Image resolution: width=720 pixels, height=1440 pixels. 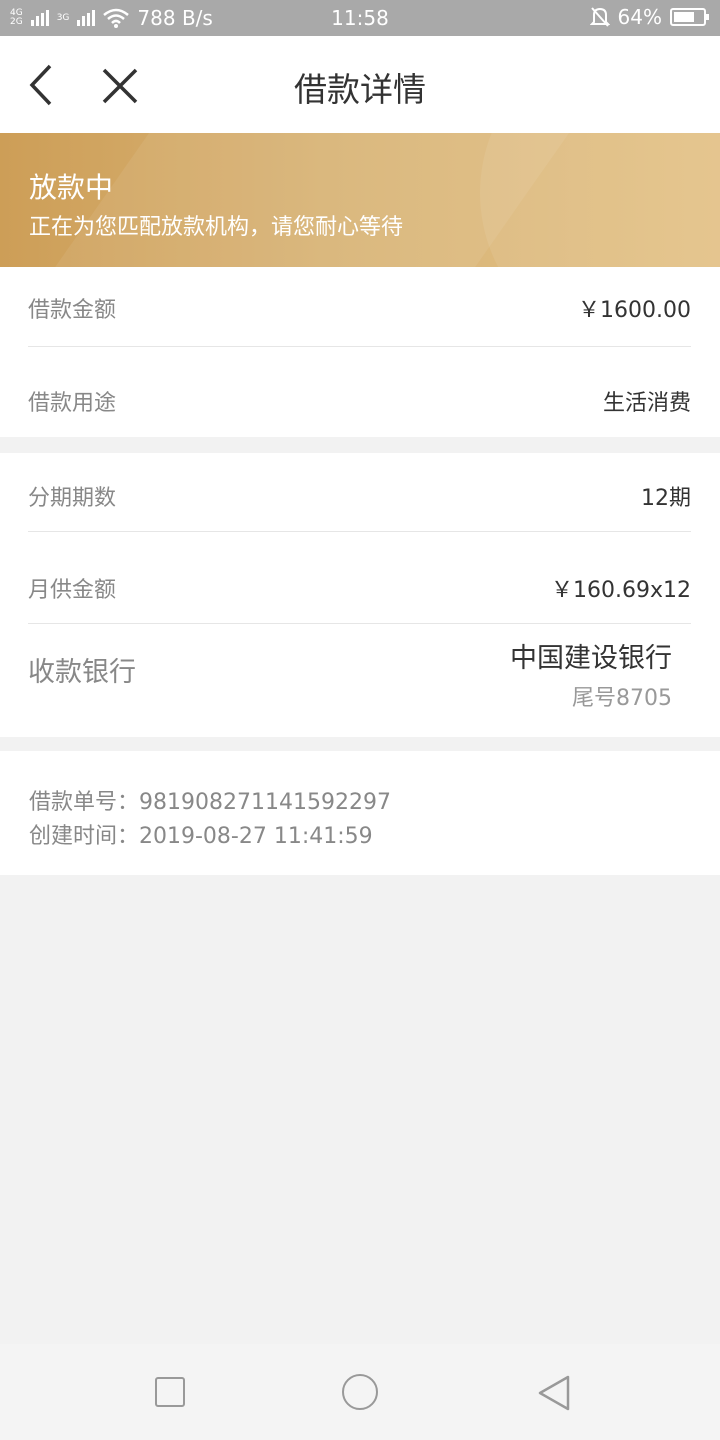 What do you see at coordinates (360, 200) in the screenshot?
I see `status-banner: 放款中 正在为您匹配放款机构，请您耐心等待` at bounding box center [360, 200].